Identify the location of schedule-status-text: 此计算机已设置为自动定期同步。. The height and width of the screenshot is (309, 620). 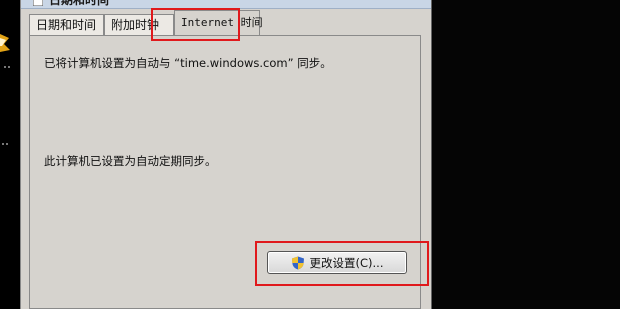
(130, 161).